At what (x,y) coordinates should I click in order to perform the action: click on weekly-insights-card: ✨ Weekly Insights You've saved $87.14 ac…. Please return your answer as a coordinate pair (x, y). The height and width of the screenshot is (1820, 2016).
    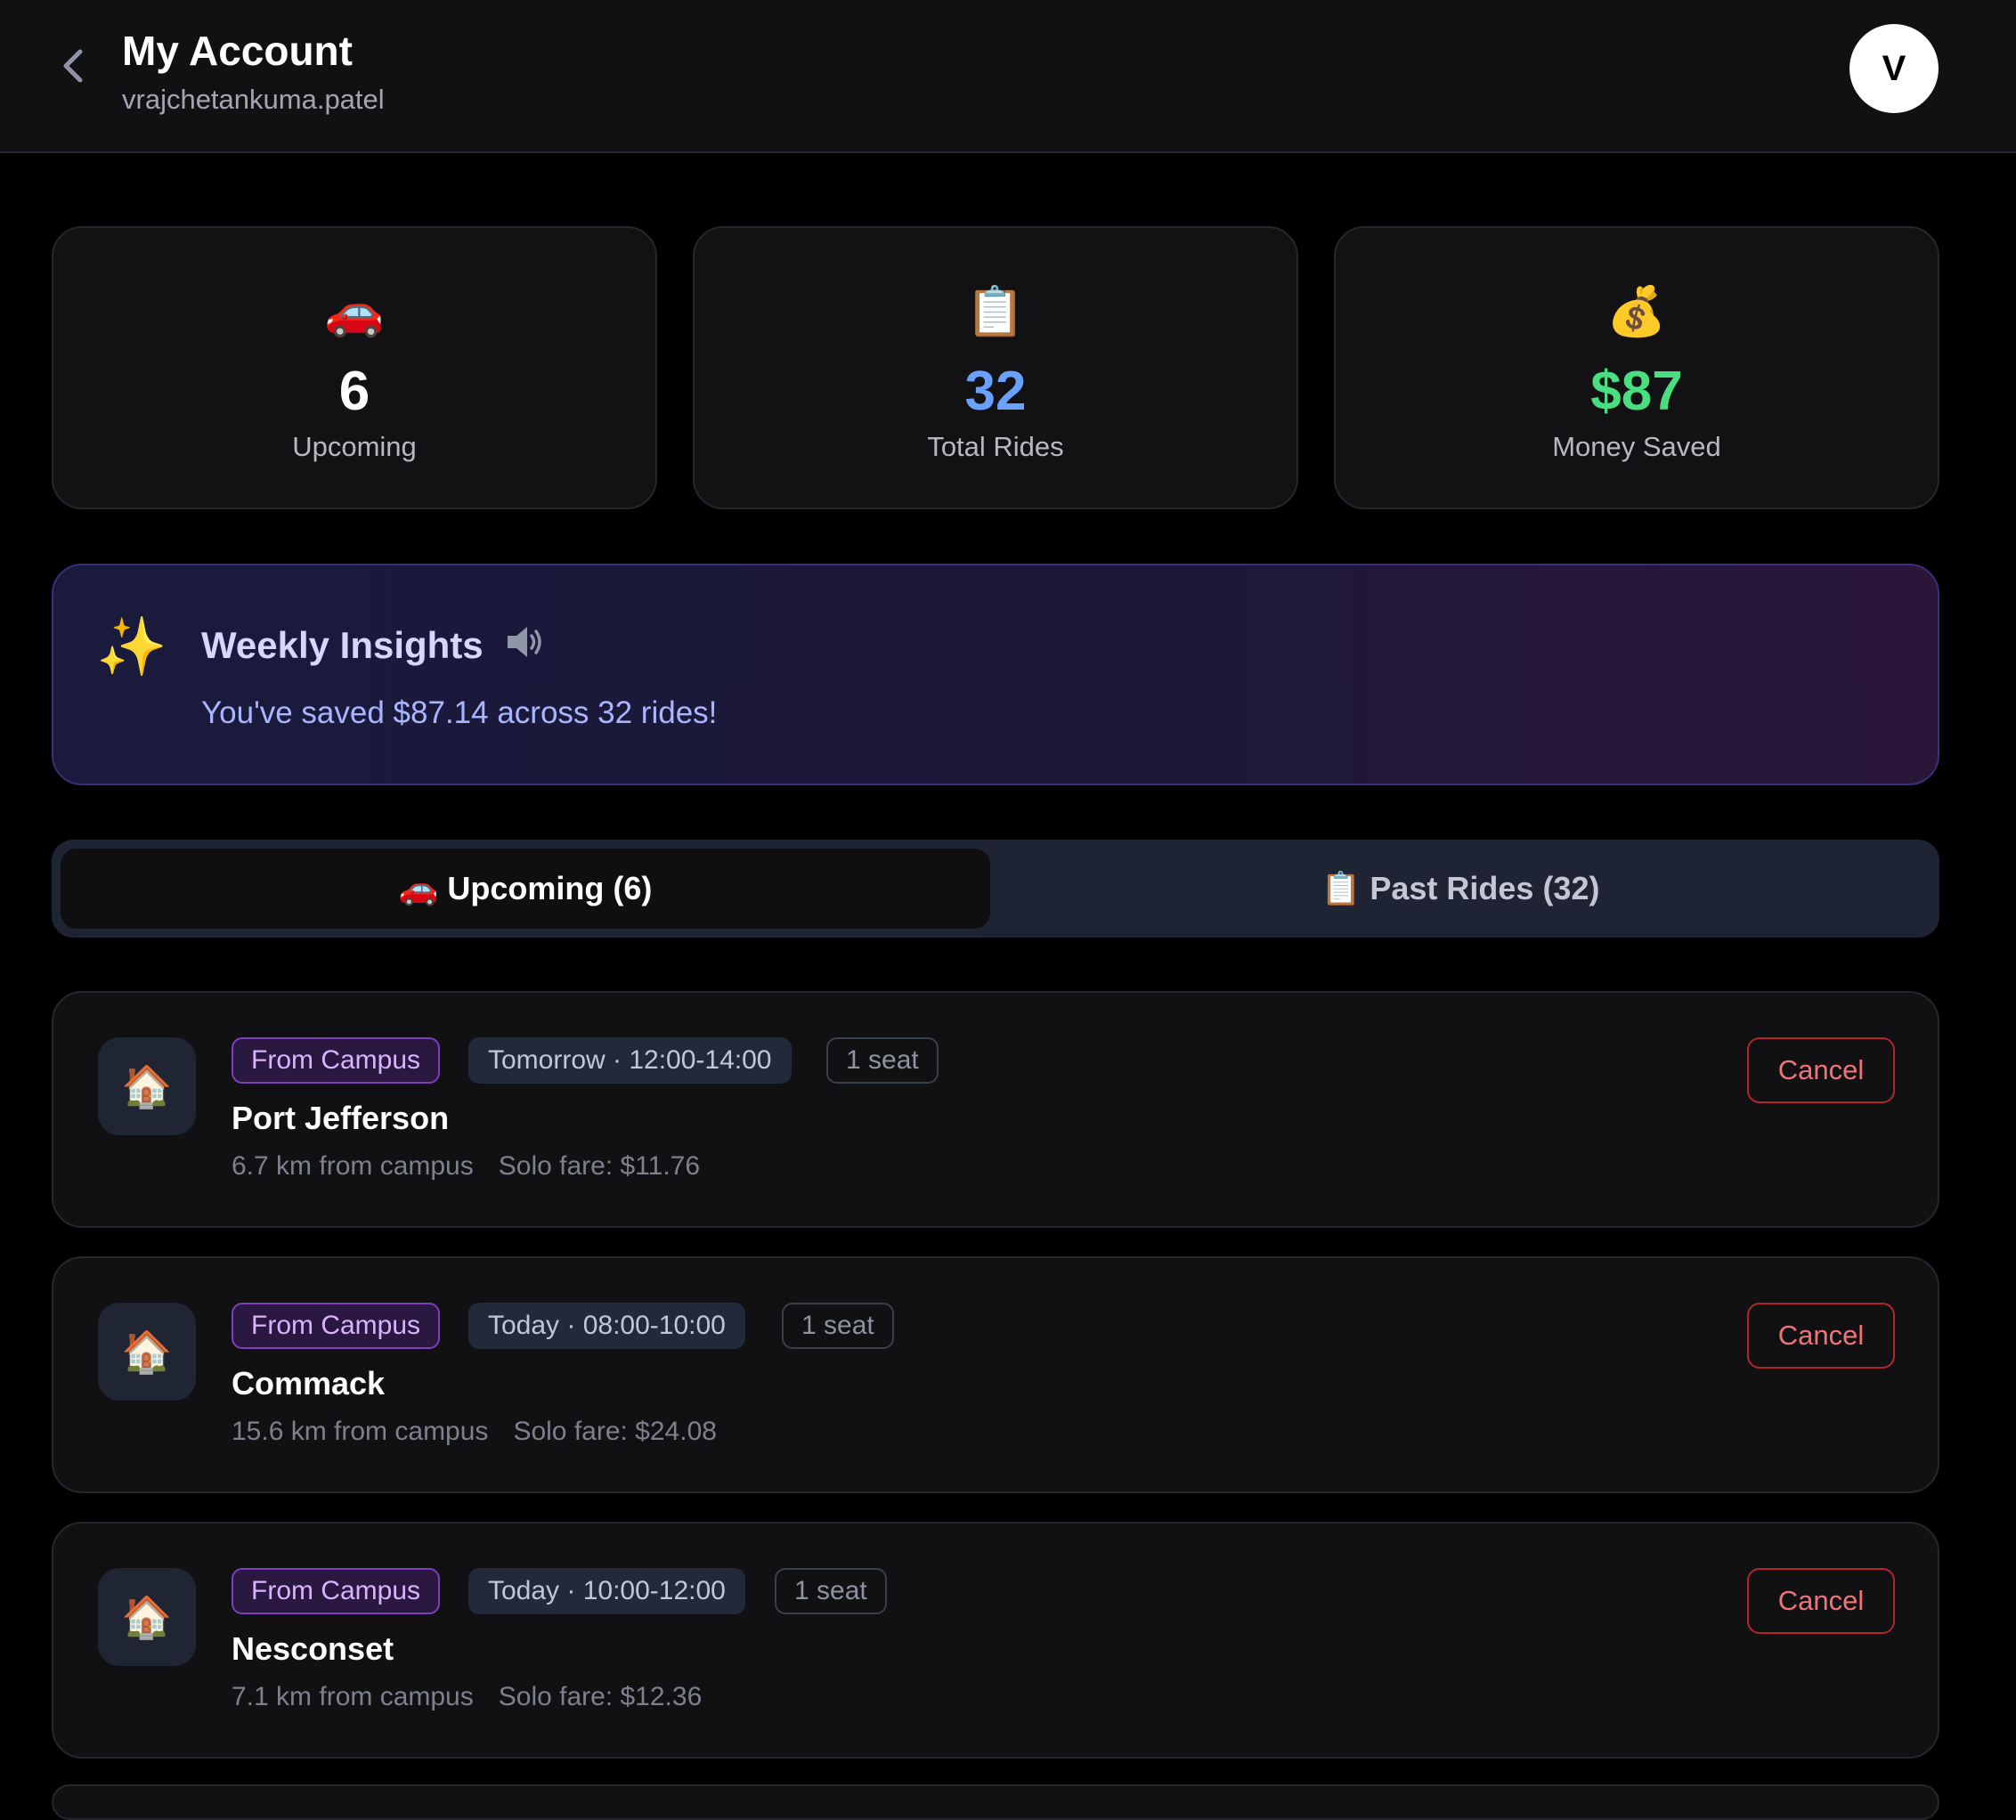
    Looking at the image, I should click on (996, 674).